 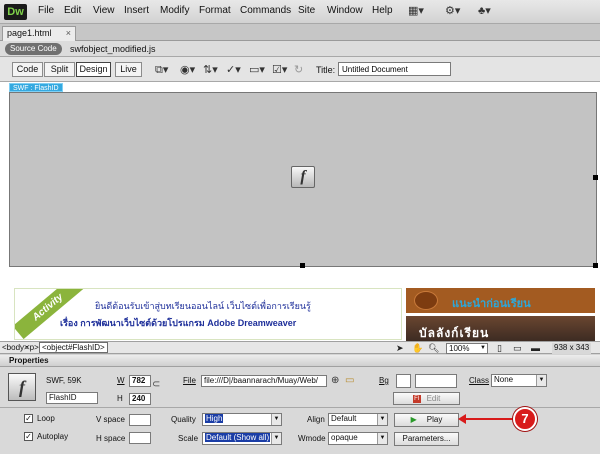 I want to click on menu-view: View, so click(x=104, y=10).